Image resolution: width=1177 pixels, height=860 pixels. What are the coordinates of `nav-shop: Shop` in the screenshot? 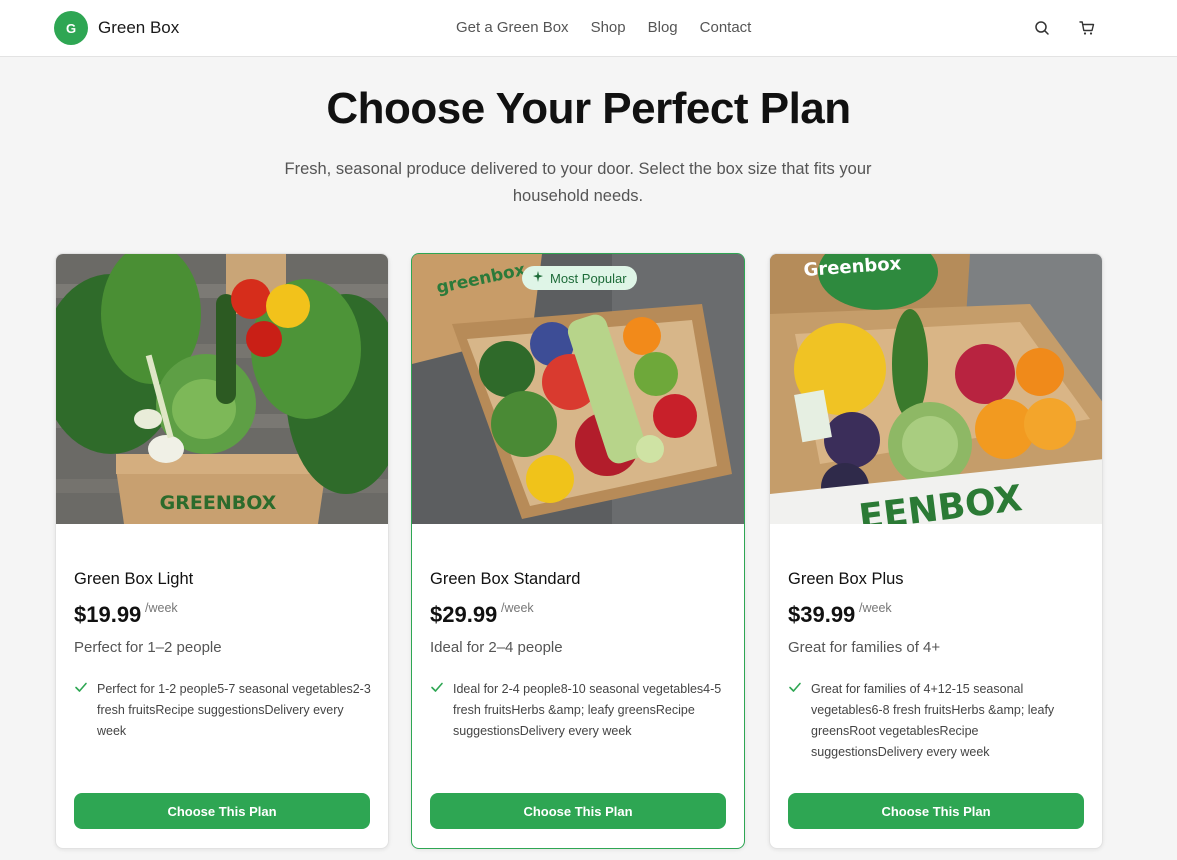 It's located at (608, 27).